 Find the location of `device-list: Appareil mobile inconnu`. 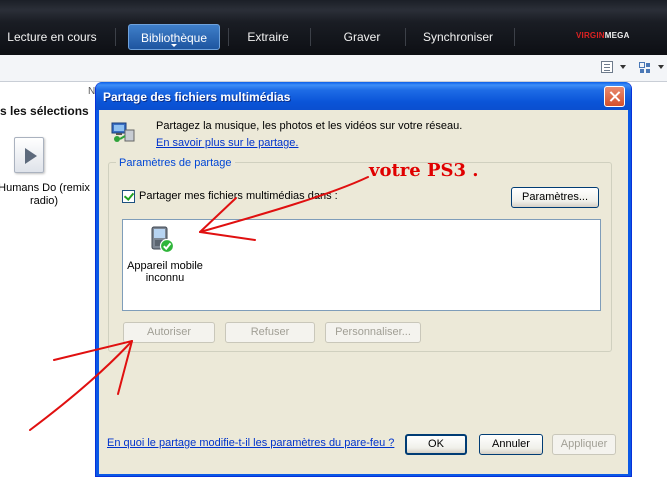

device-list: Appareil mobile inconnu is located at coordinates (361, 265).